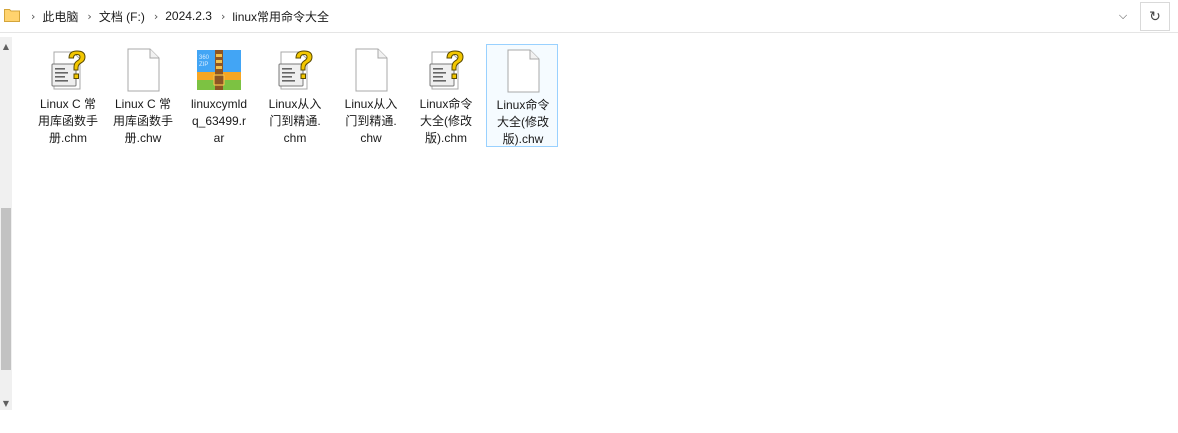 The width and height of the screenshot is (1178, 433). I want to click on scroll-up-icon: ▲, so click(6, 46).